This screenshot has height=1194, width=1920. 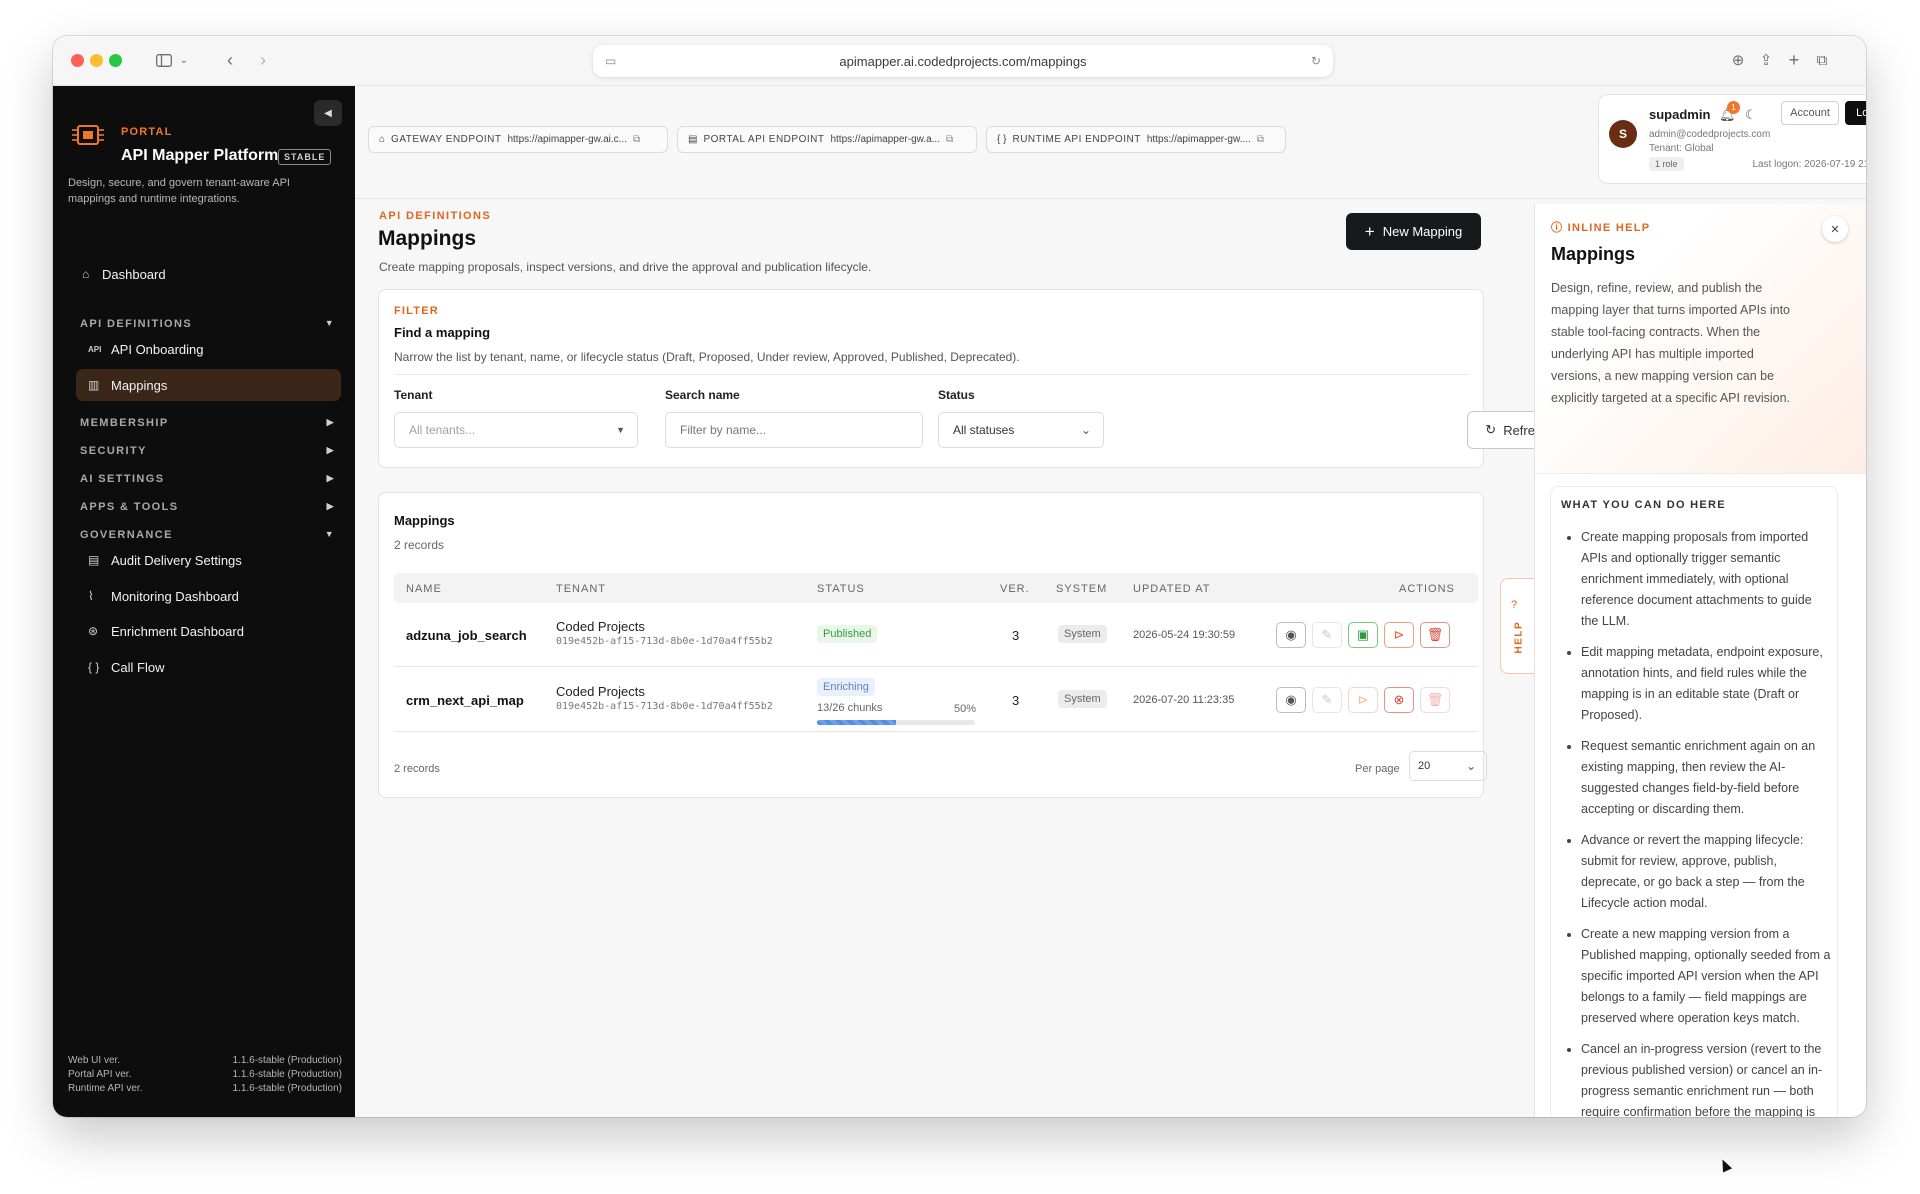 What do you see at coordinates (1855, 113) in the screenshot?
I see `logout-button: Logout` at bounding box center [1855, 113].